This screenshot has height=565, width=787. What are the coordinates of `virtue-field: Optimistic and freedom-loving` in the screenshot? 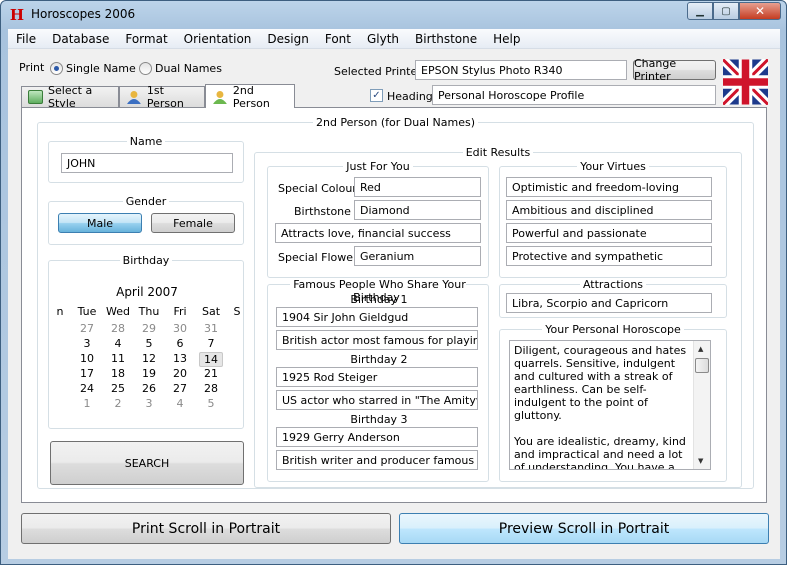 It's located at (609, 187).